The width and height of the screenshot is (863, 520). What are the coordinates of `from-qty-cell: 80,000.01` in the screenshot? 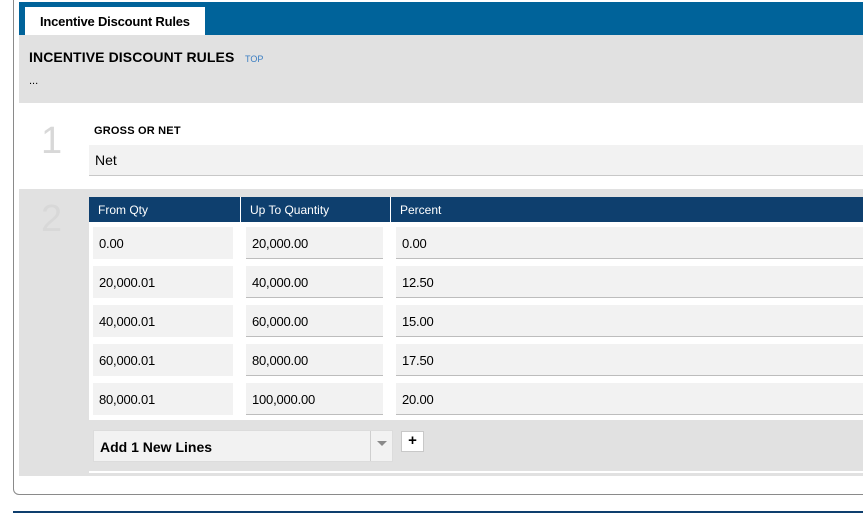 It's located at (163, 399).